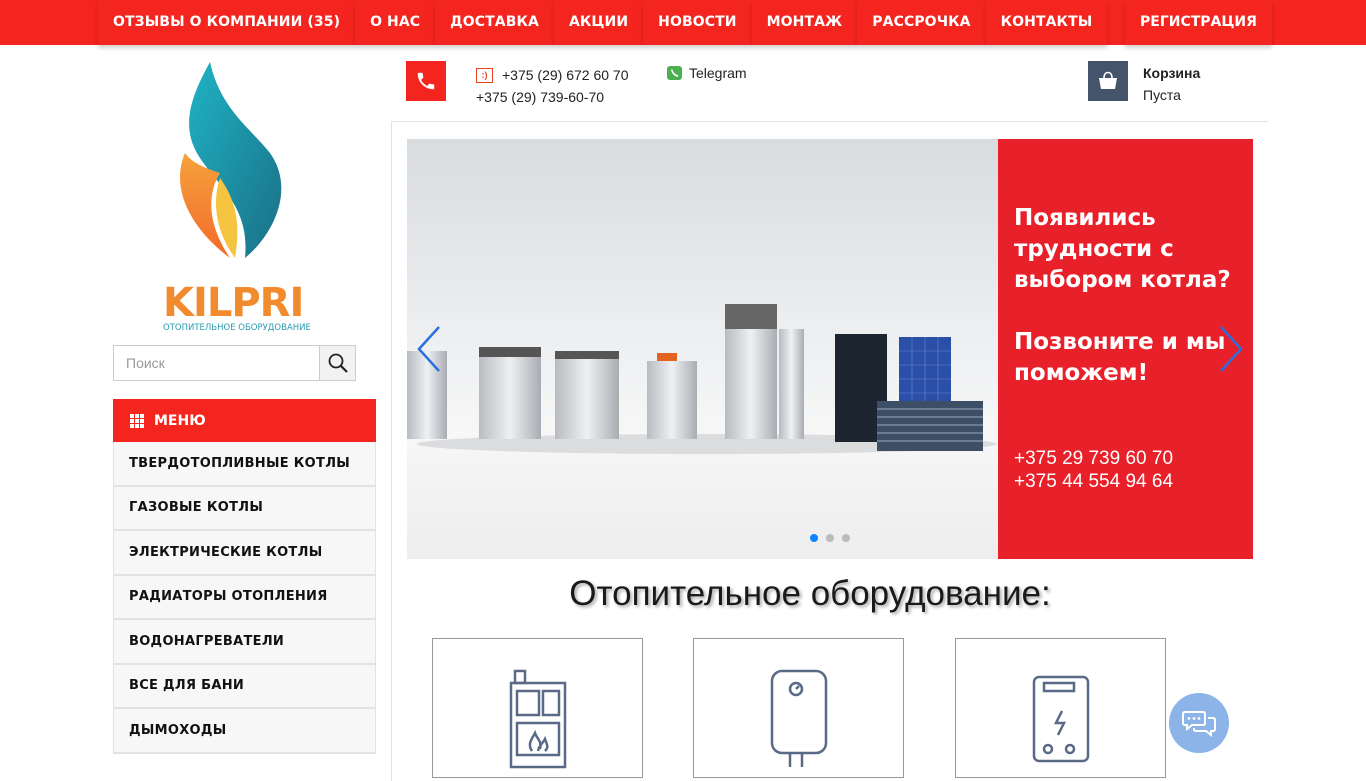 The image size is (1366, 781). Describe the element at coordinates (598, 22) in the screenshot. I see `nav-promotions: АКЦИИ` at that location.